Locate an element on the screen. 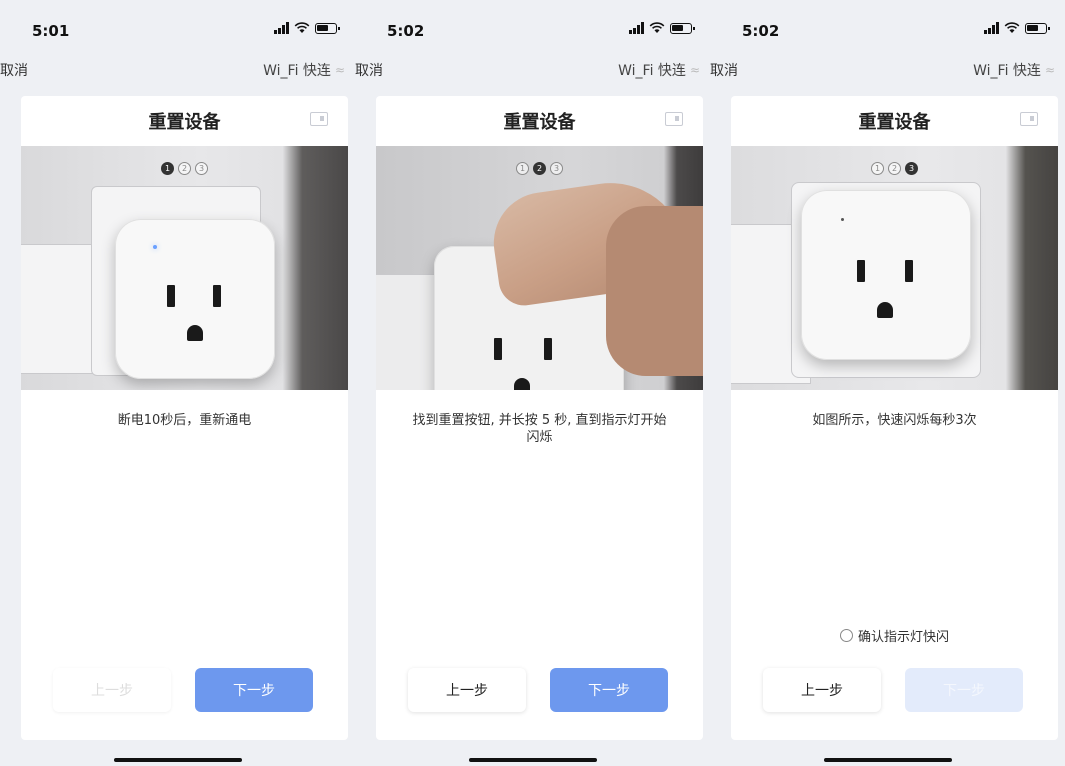 Image resolution: width=1065 pixels, height=766 pixels. confirm-led-checkbox: 确认指示灯快闪 is located at coordinates (894, 635).